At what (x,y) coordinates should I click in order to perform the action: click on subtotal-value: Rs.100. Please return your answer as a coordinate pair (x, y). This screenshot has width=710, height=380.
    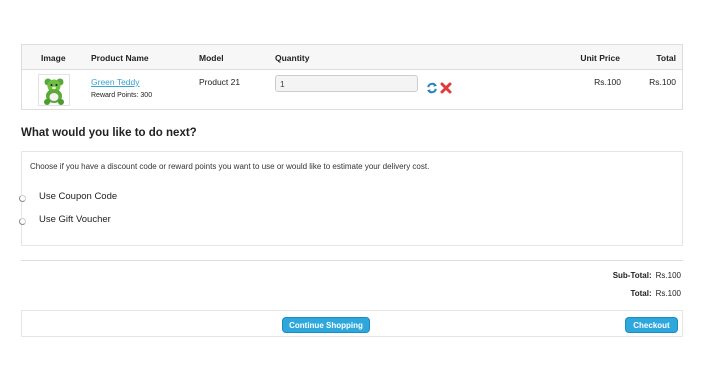
    Looking at the image, I should click on (668, 275).